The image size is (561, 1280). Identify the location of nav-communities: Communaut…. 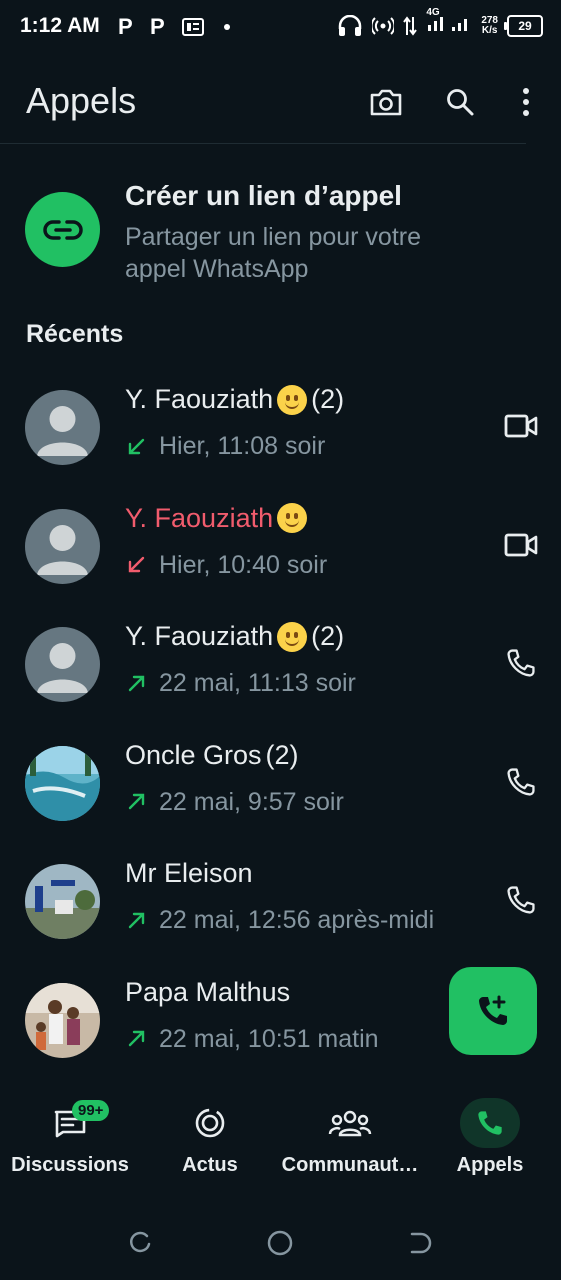
(350, 1137).